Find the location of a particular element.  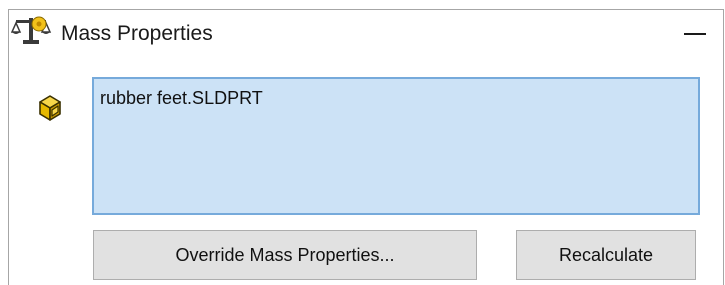

list-item: rubber feet.SLDPRT is located at coordinates (181, 98).